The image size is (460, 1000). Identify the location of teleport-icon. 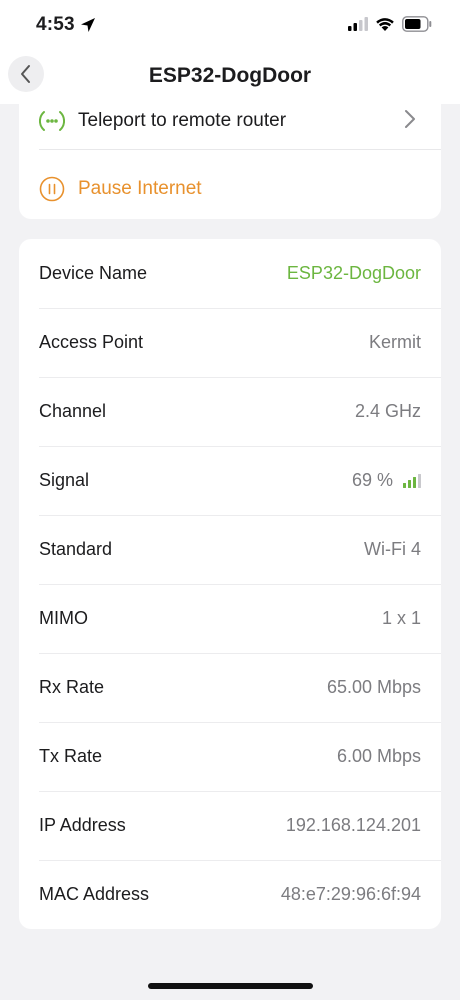
(52, 121).